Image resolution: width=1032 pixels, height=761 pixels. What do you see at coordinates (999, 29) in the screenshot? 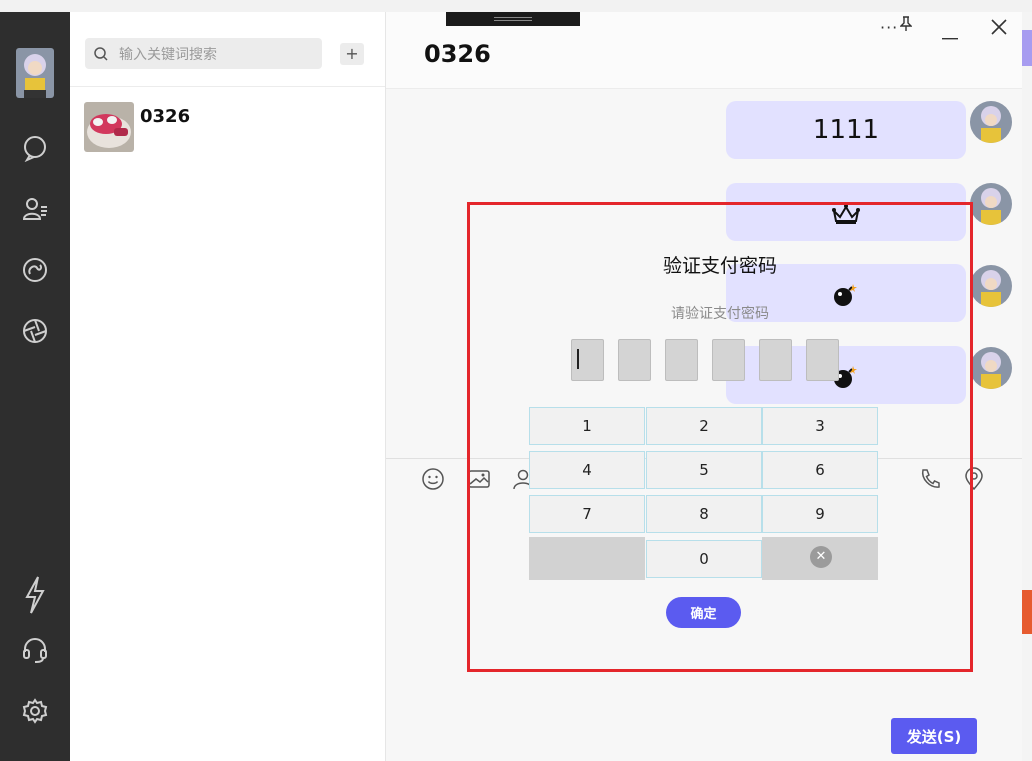
I see `close-icon` at bounding box center [999, 29].